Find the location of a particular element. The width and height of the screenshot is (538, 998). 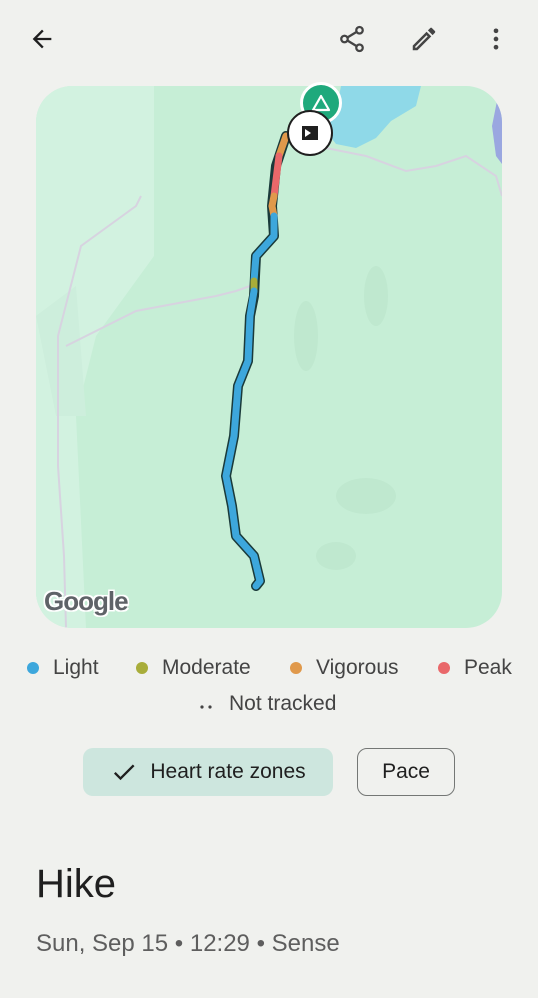

legend-label: Light is located at coordinates (76, 667).